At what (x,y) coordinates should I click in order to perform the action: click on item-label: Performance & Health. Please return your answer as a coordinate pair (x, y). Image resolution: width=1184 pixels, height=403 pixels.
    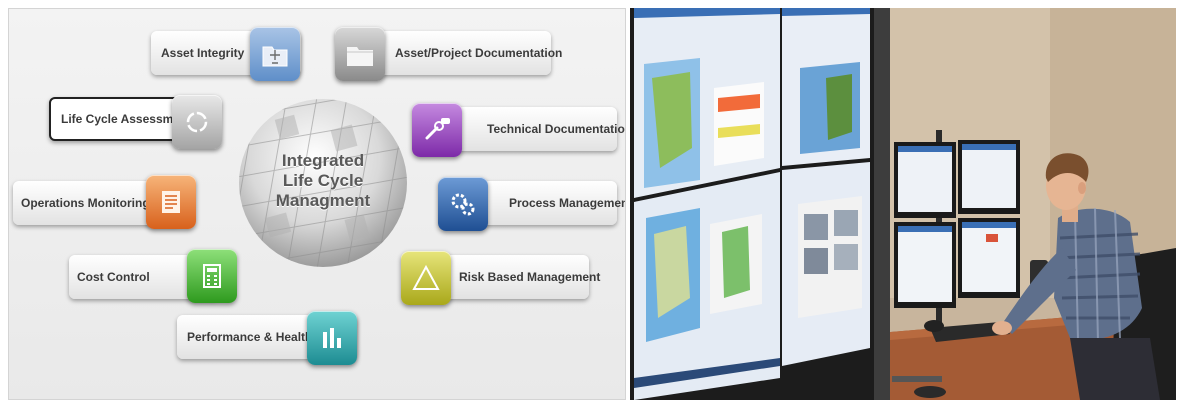
    Looking at the image, I should click on (250, 337).